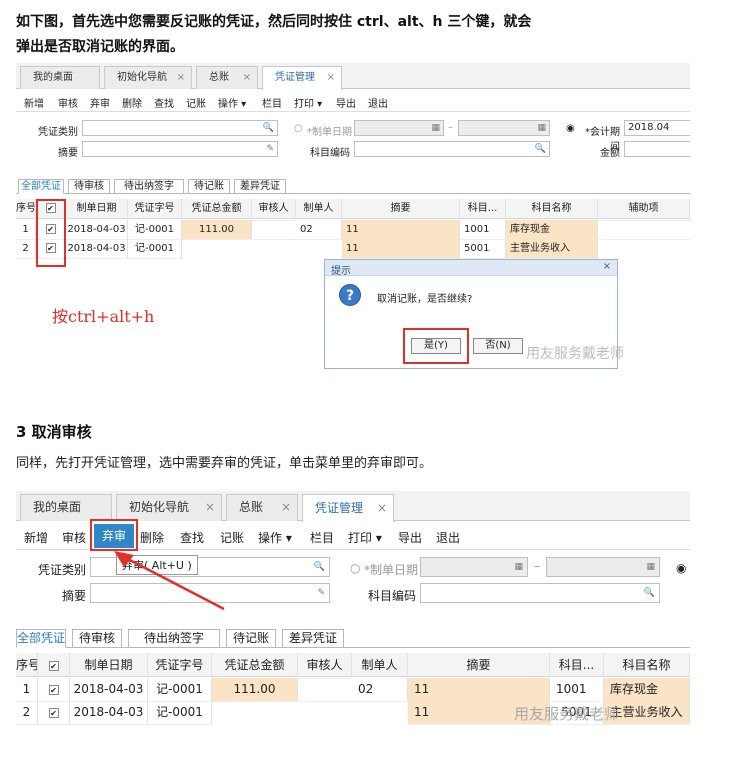  Describe the element at coordinates (649, 127) in the screenshot. I see `period-value: 2018.04` at that location.